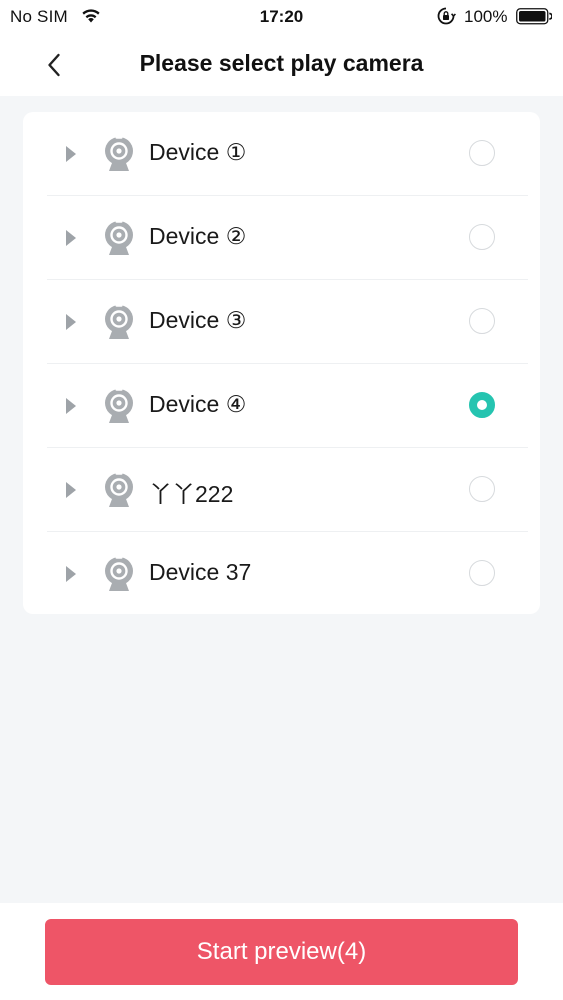 The width and height of the screenshot is (563, 1000). What do you see at coordinates (281, 574) in the screenshot?
I see `device-row: Device 37` at bounding box center [281, 574].